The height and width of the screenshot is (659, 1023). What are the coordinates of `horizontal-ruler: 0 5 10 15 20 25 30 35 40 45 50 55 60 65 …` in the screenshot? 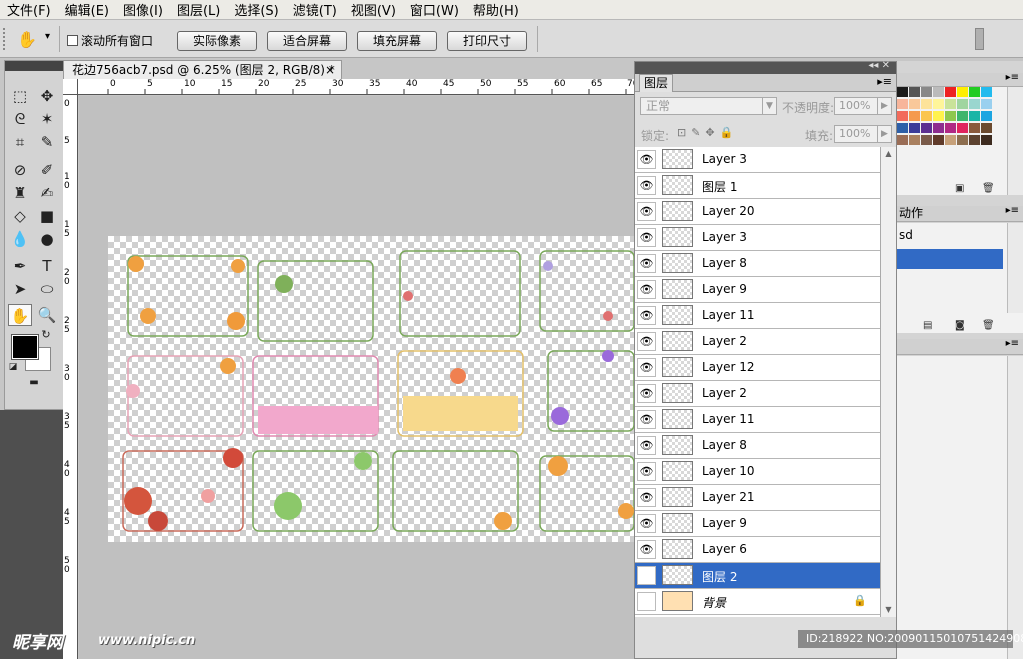 It's located at (358, 87).